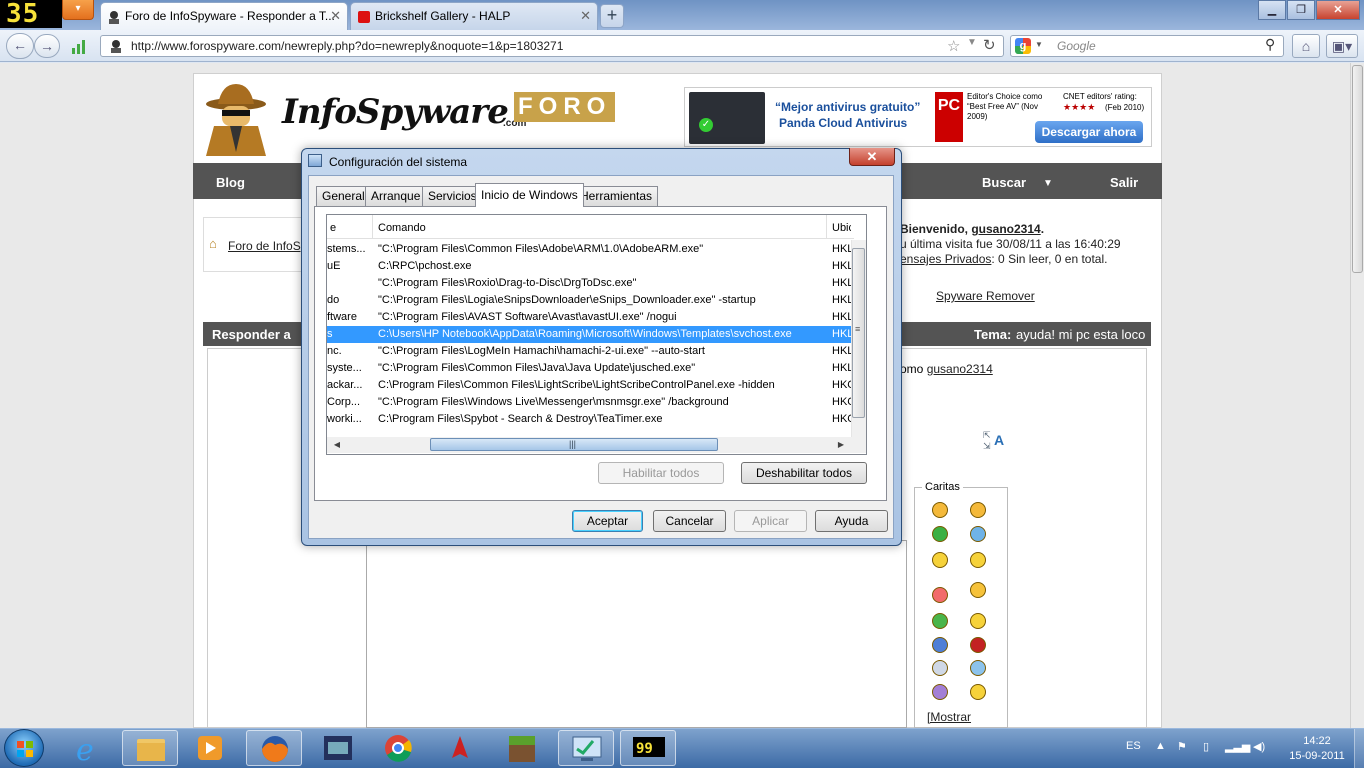  I want to click on wink-smiley-icon, so click(978, 534).